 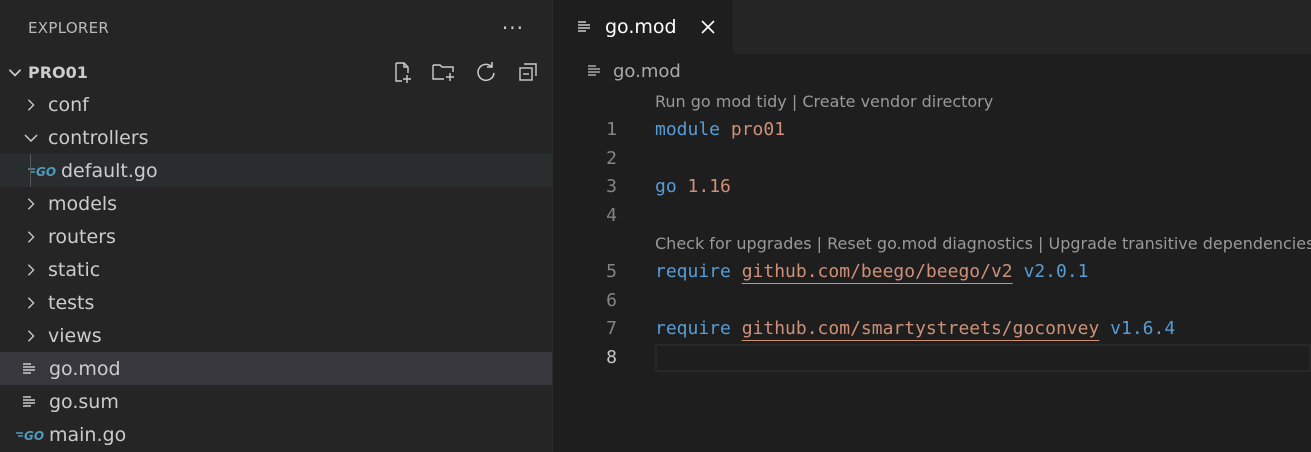 I want to click on tab-go-mod: go.mod, so click(x=643, y=27).